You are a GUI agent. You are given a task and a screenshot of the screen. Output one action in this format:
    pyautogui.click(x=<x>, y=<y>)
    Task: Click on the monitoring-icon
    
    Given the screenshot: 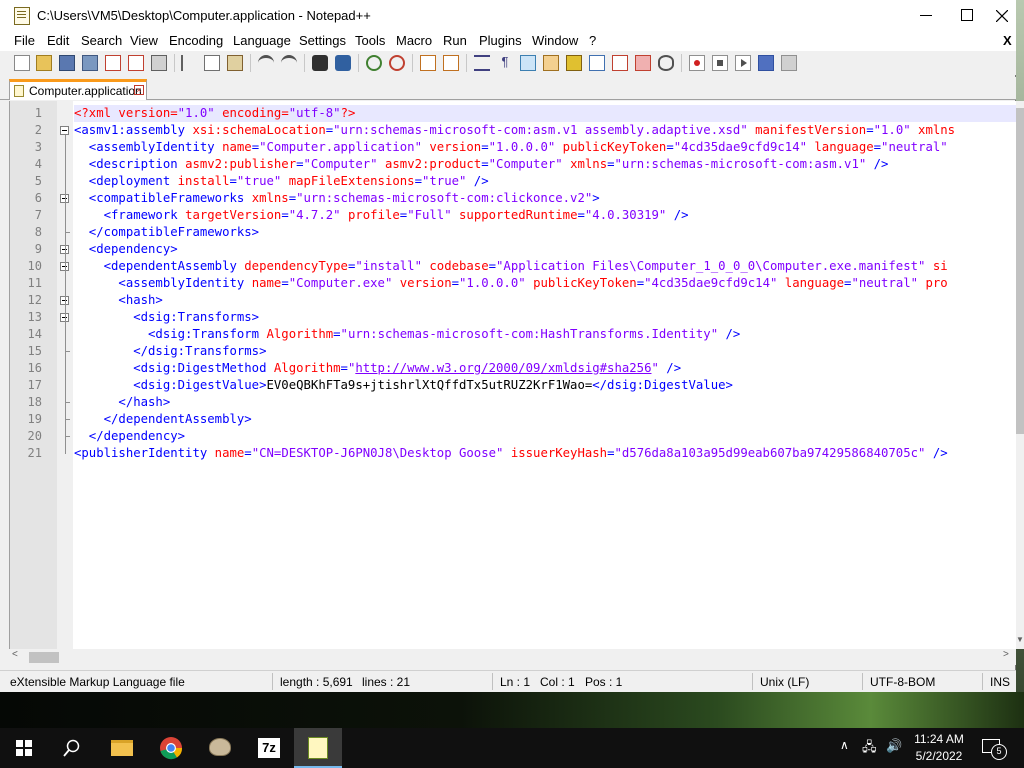 What is the action you would take?
    pyautogui.click(x=666, y=63)
    